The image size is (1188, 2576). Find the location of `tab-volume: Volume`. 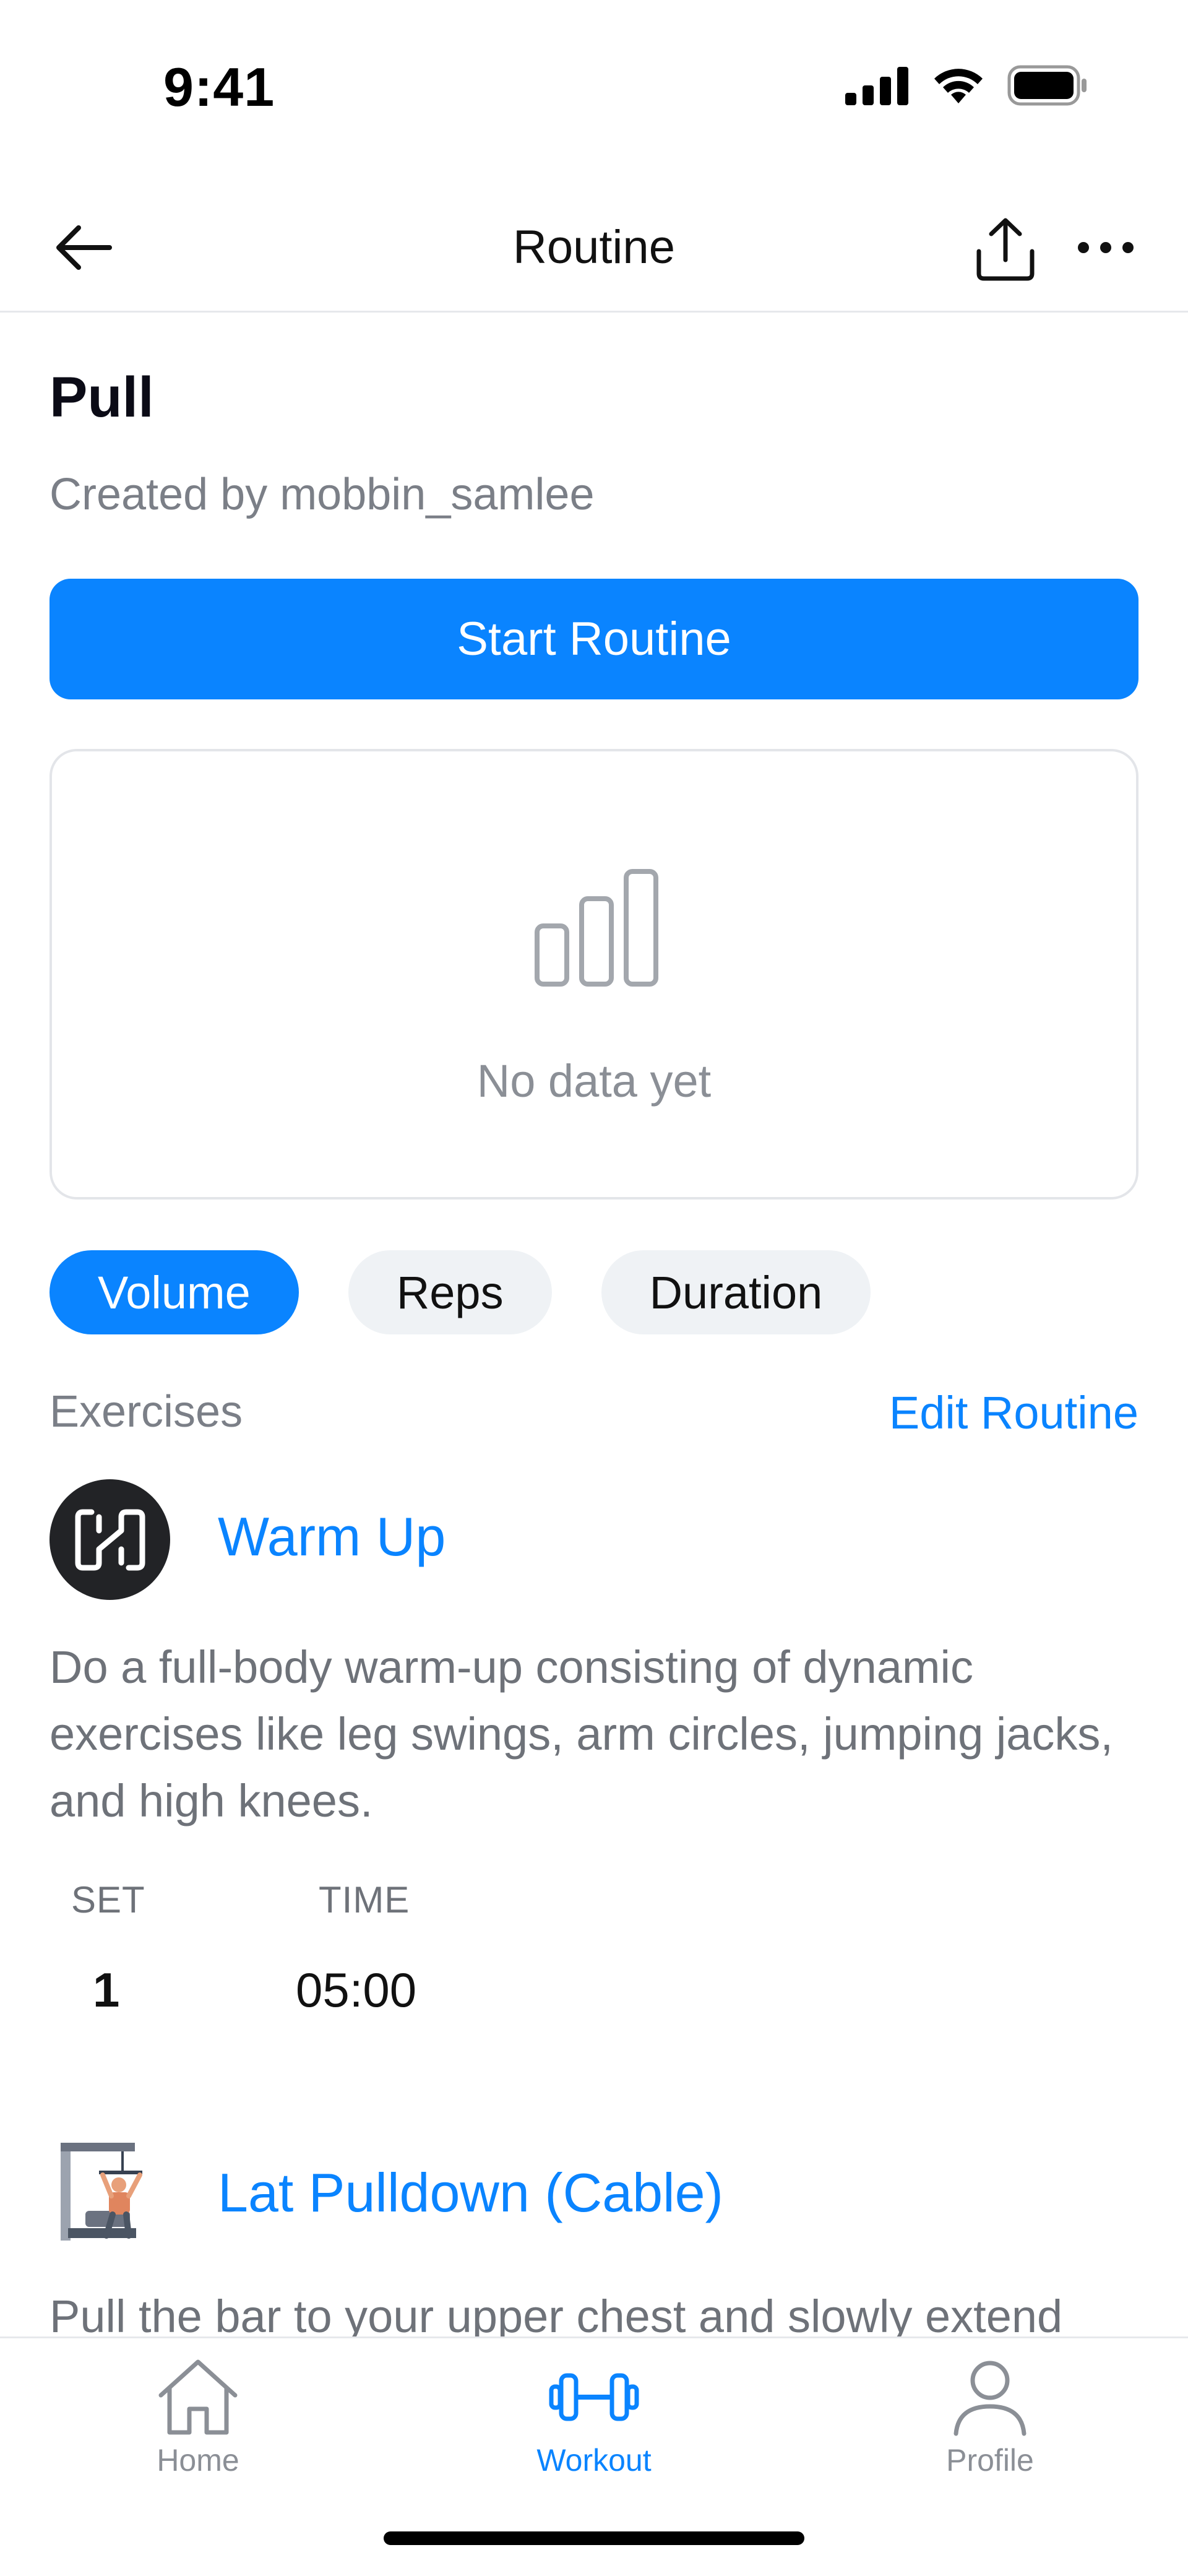

tab-volume: Volume is located at coordinates (174, 1292).